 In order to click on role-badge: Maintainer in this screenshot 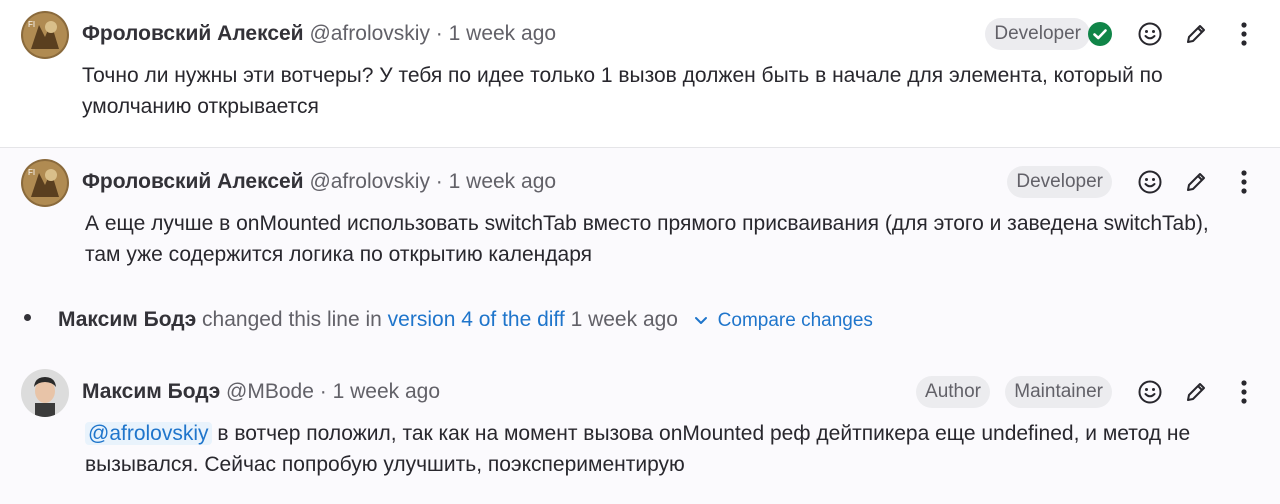, I will do `click(1058, 392)`.